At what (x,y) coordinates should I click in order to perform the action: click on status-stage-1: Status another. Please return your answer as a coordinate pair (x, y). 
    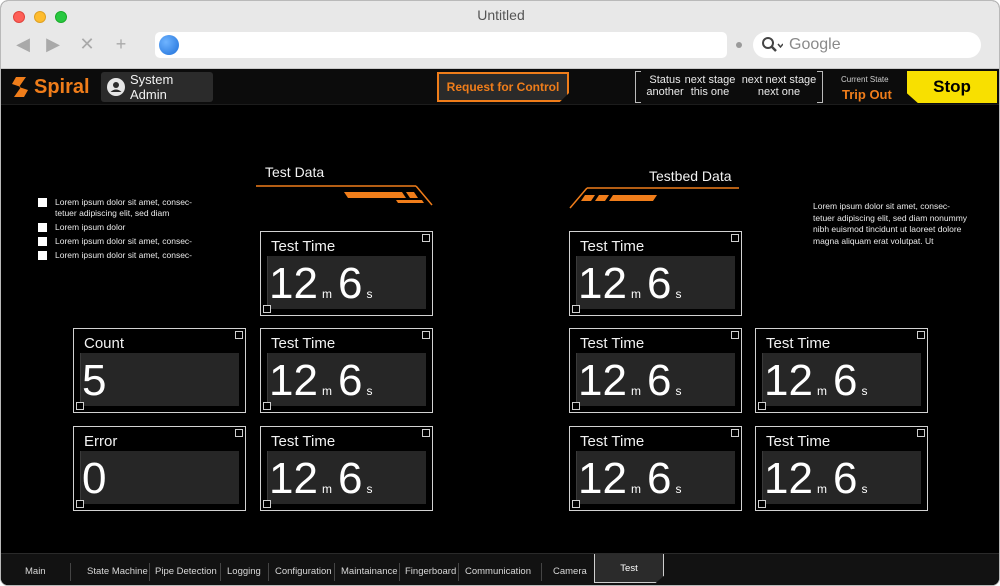
    Looking at the image, I should click on (665, 86).